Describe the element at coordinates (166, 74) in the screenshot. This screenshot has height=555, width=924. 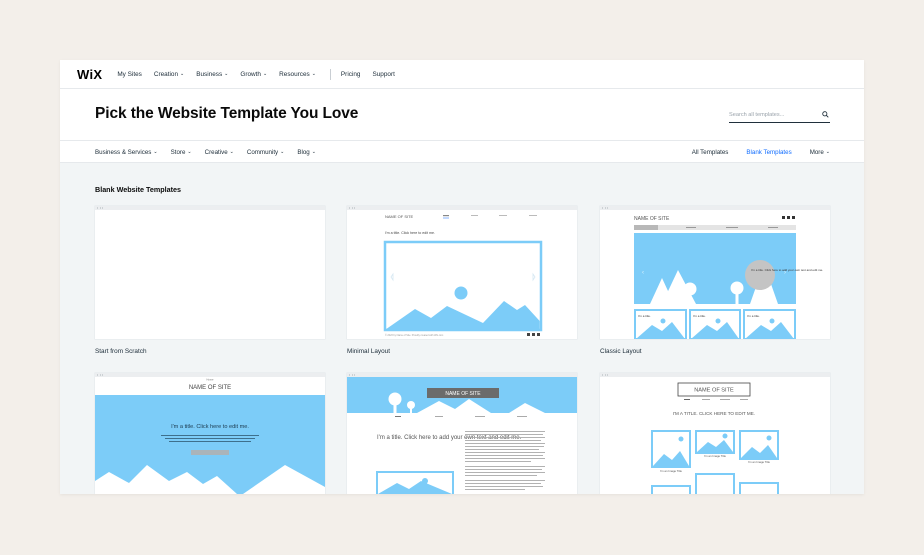
I see `nav-creation-label: Creation` at that location.